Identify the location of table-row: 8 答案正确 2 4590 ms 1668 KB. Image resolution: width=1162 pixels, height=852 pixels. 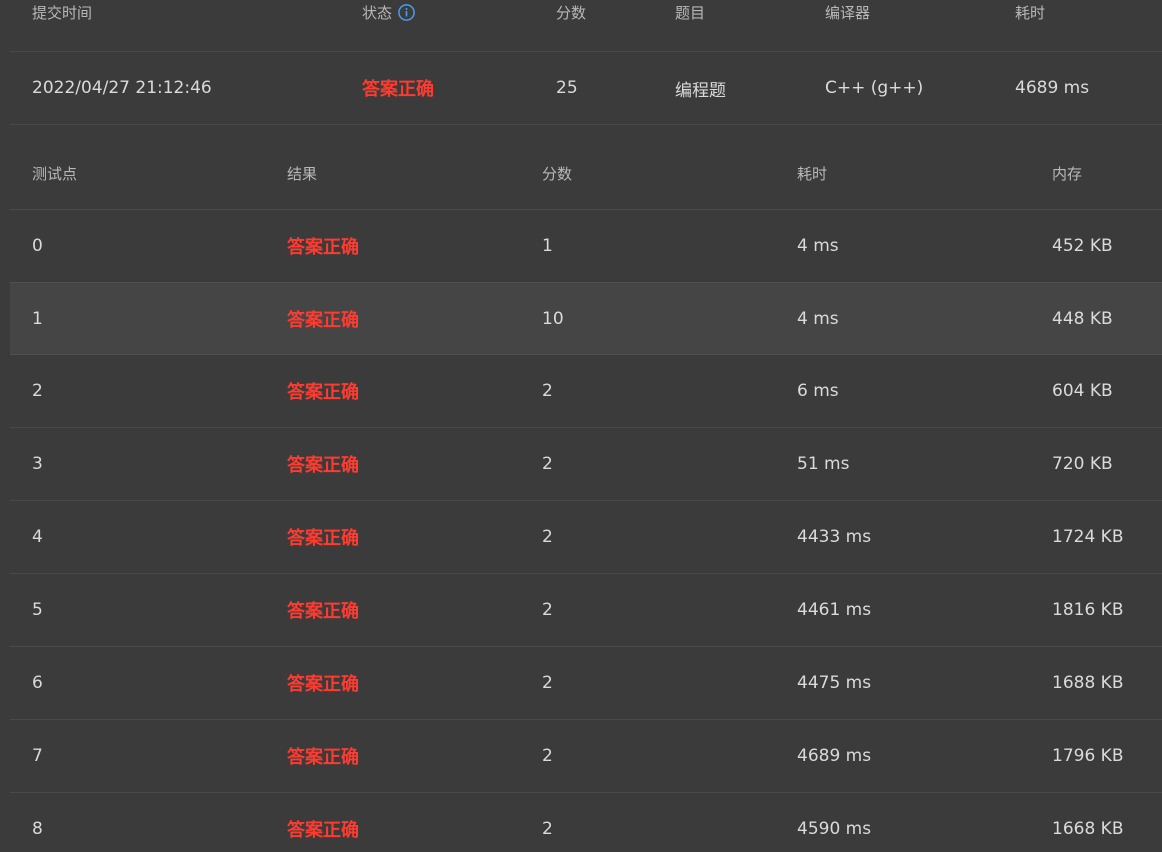
(586, 822).